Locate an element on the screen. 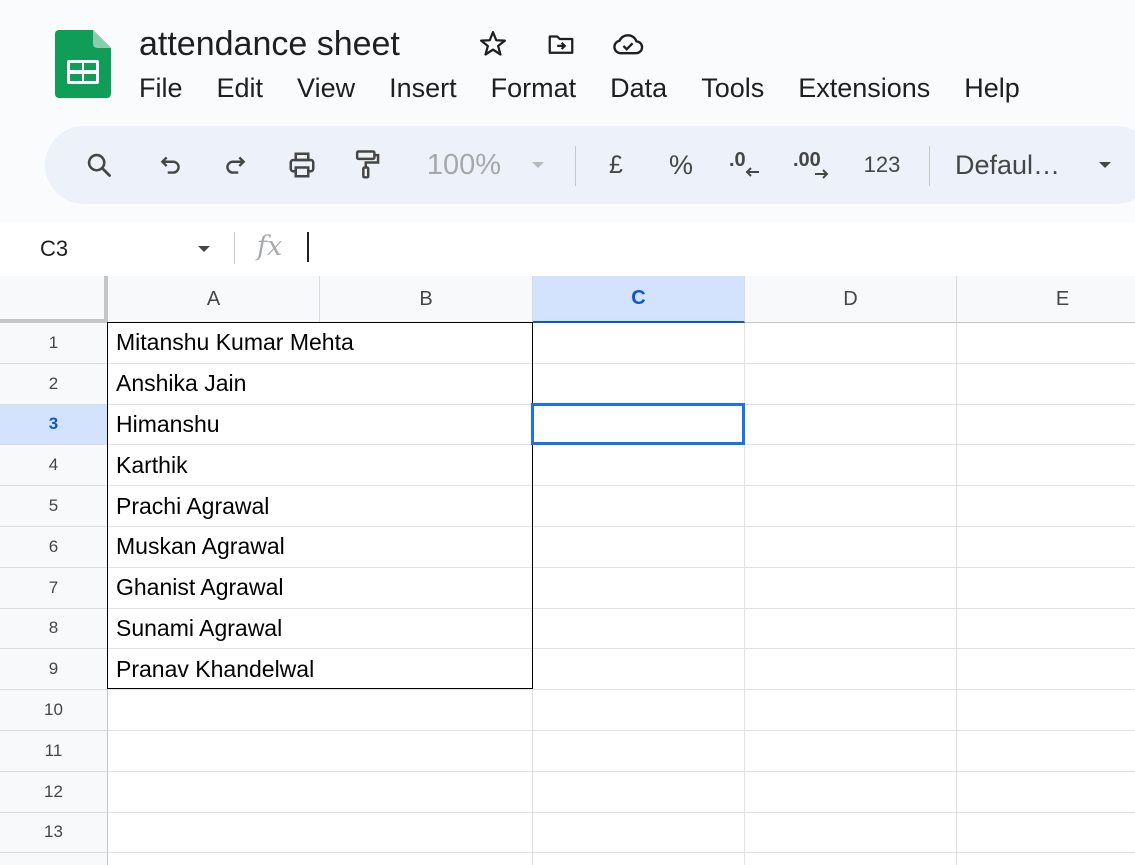 The width and height of the screenshot is (1135, 865). cell-a3: Himanshu is located at coordinates (214, 425).